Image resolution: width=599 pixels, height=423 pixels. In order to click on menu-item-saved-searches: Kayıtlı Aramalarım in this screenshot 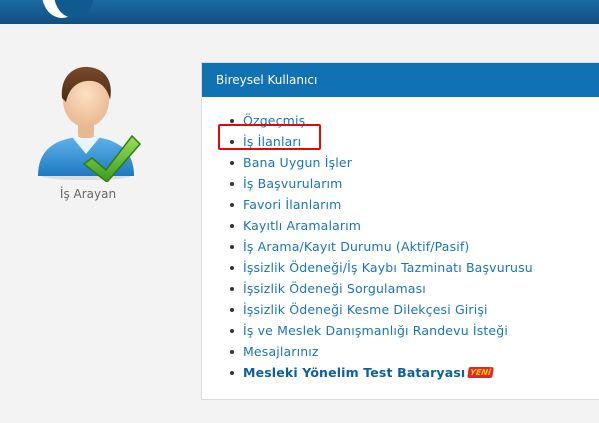, I will do `click(413, 225)`.